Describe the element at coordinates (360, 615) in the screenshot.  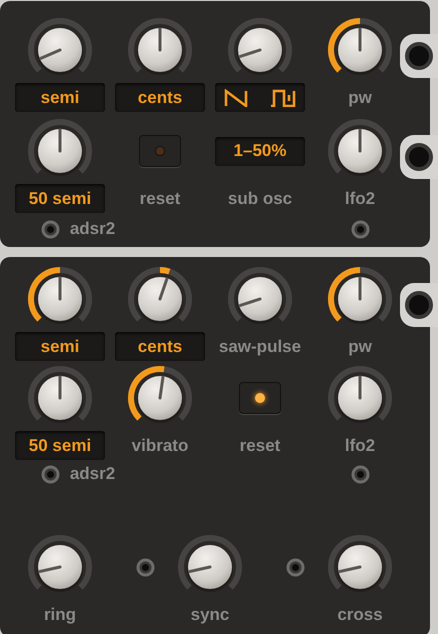
I see `control-label: cross` at that location.